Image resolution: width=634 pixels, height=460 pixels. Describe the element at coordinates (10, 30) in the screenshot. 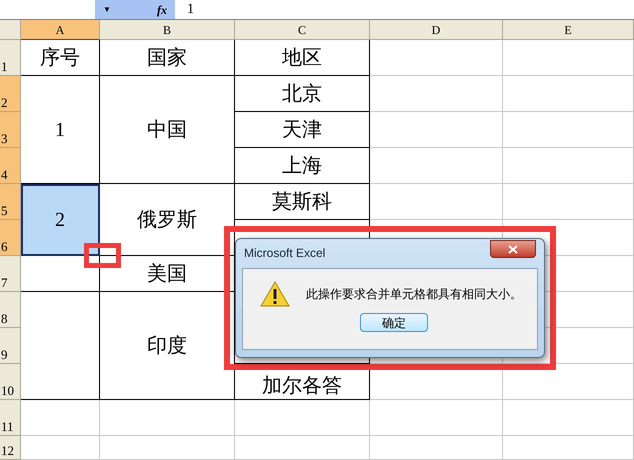

I see `select-all-corner` at that location.